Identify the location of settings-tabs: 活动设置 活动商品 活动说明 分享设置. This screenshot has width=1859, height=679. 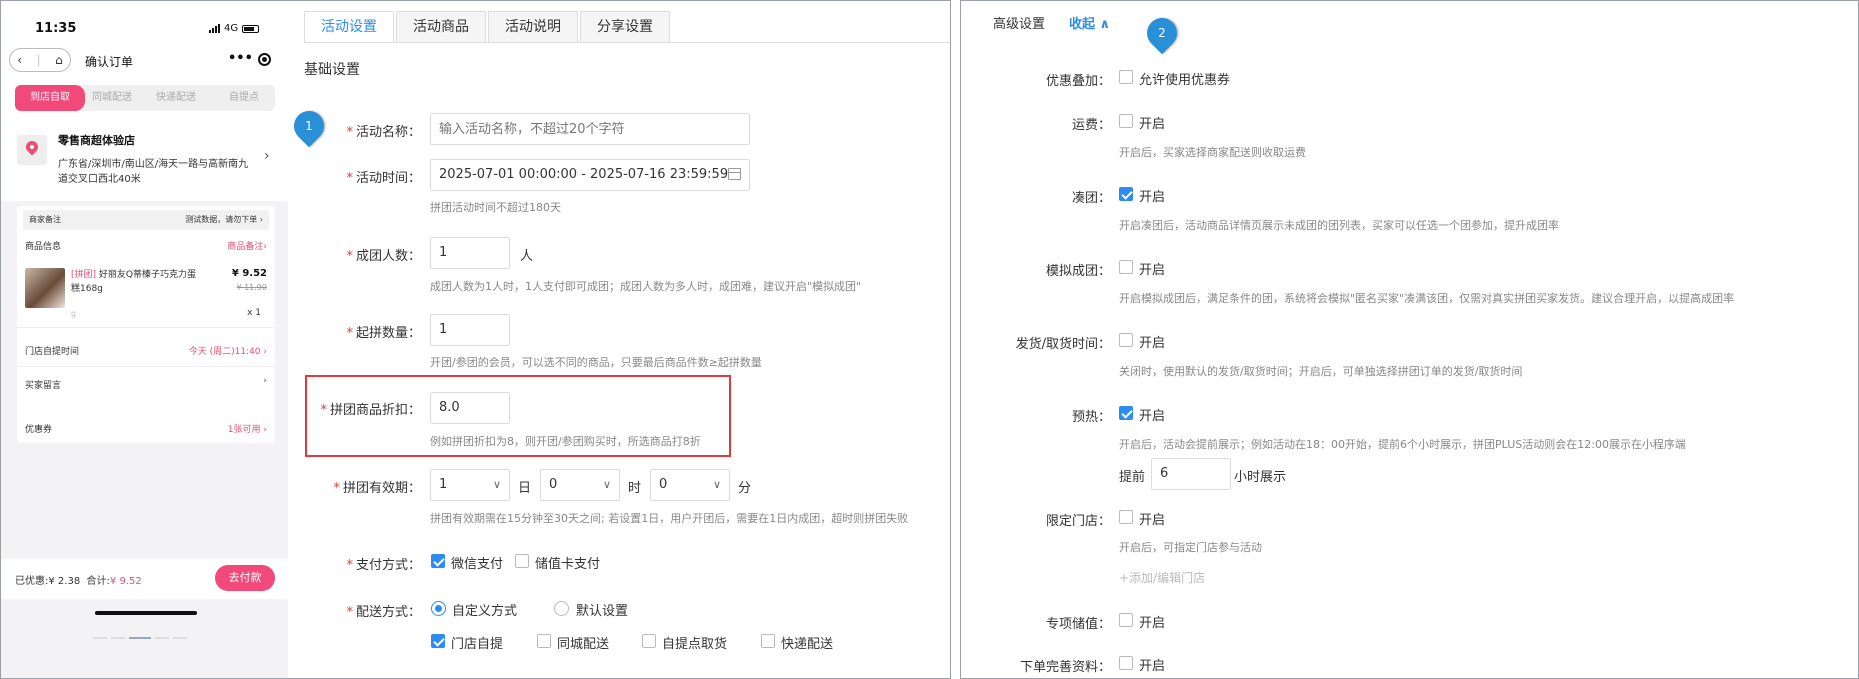
(487, 27).